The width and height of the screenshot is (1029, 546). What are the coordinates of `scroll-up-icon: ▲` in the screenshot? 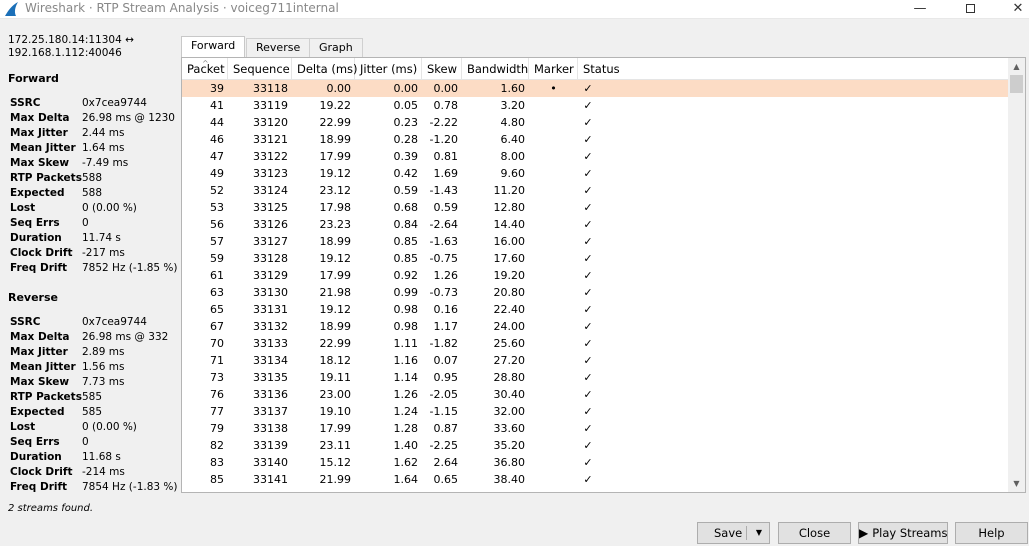 It's located at (1016, 66).